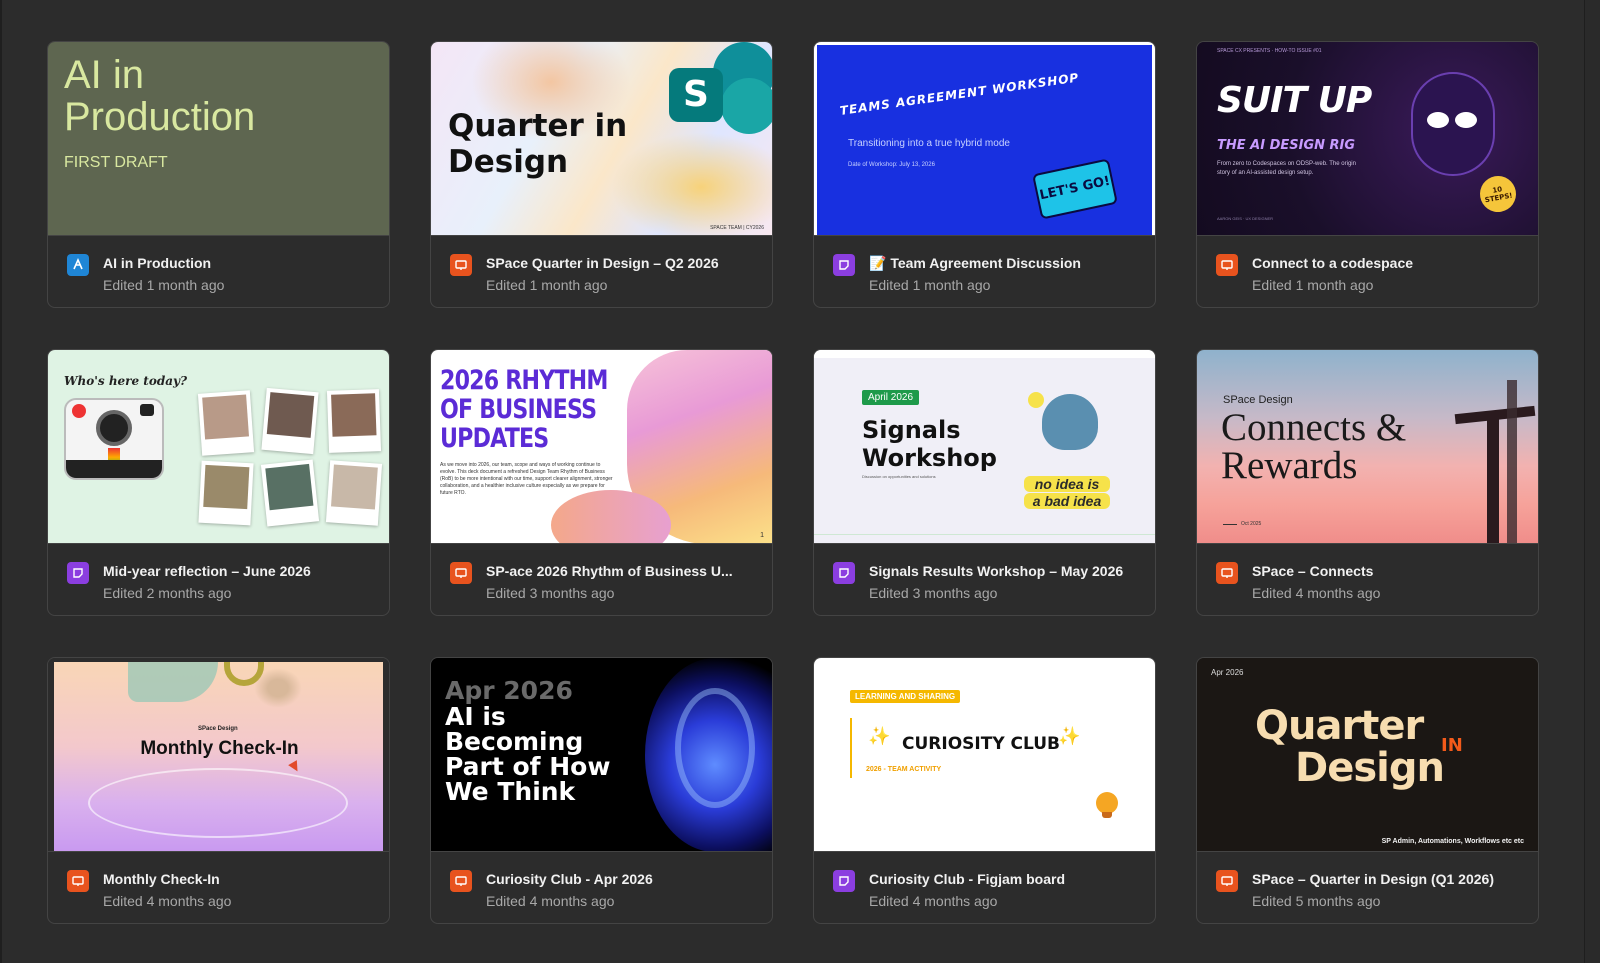  I want to click on file-title: SPace – Quarter in Design (Q1 2026), so click(1373, 879).